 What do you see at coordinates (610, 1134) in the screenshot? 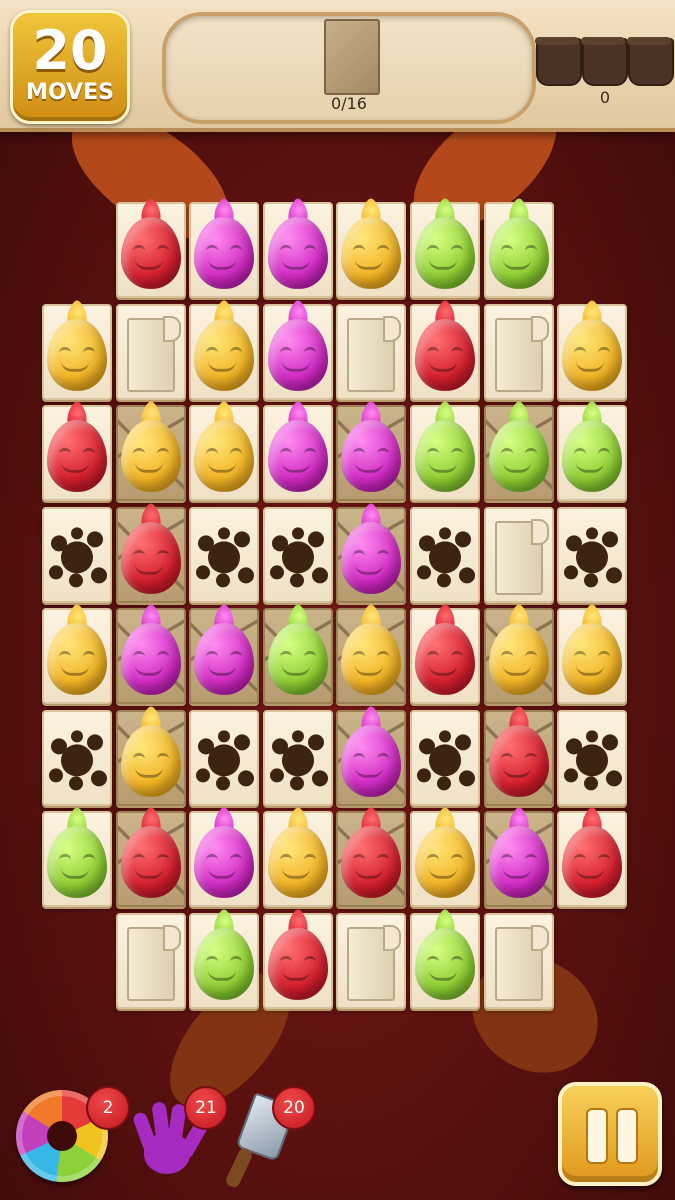
I see `pause-button` at bounding box center [610, 1134].